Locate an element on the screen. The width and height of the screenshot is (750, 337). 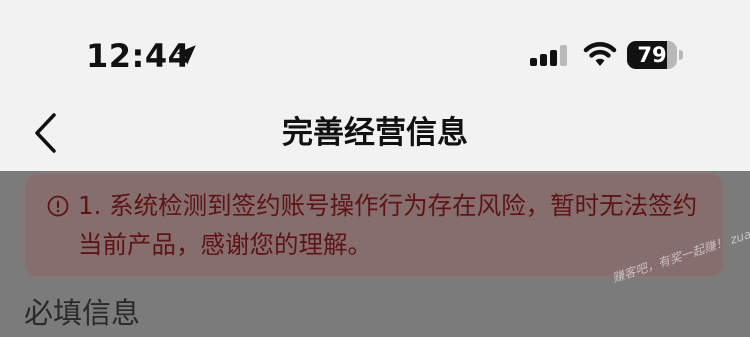
cellular-signal-icon is located at coordinates (548, 55).